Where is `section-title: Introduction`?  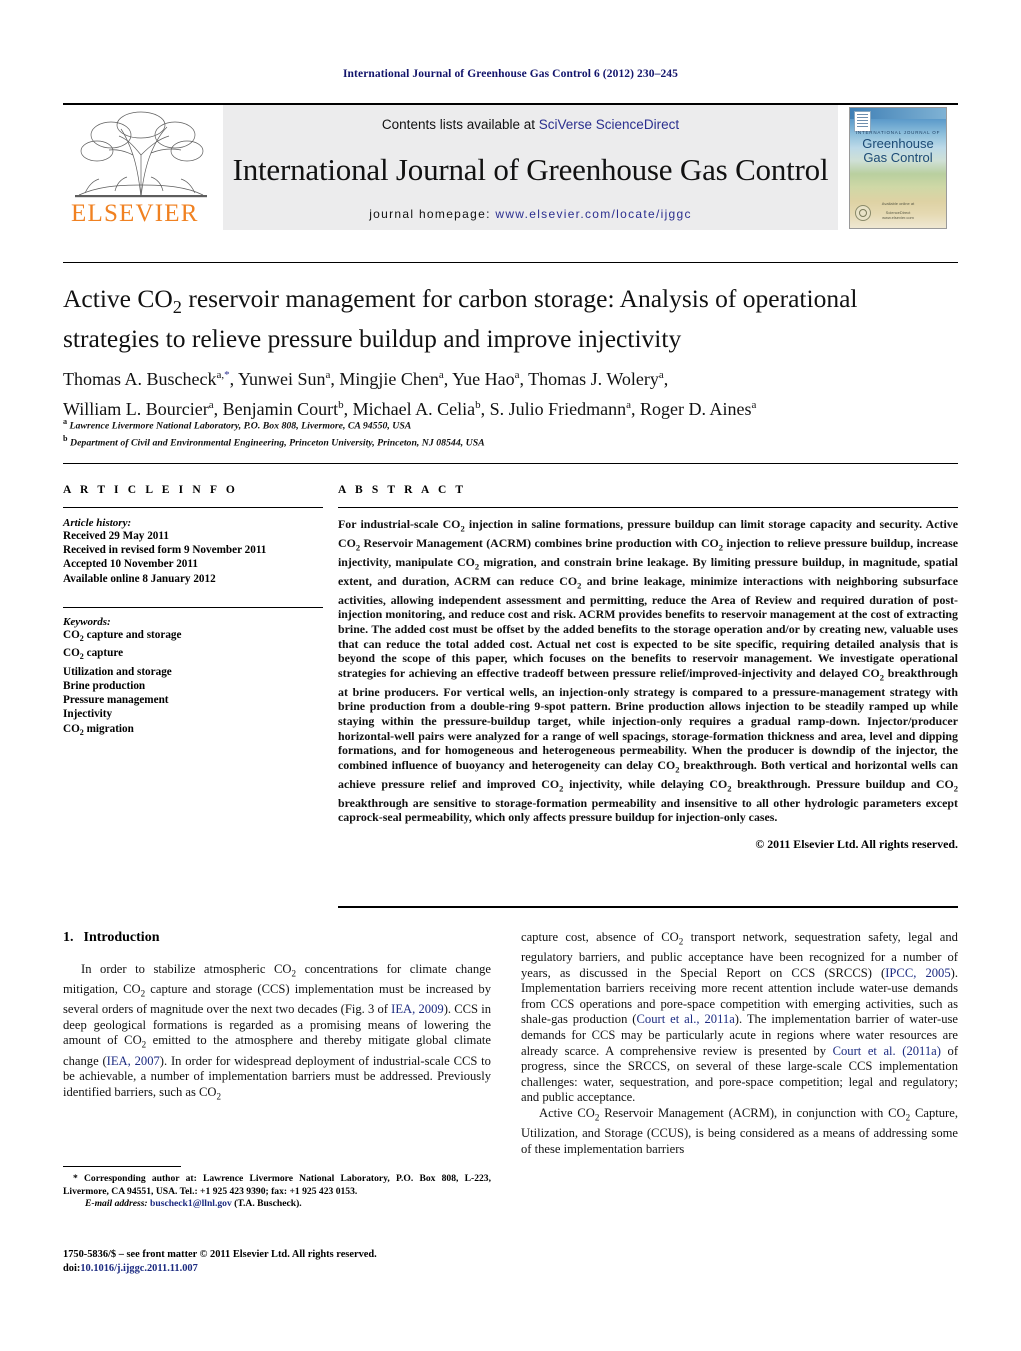
section-title: Introduction is located at coordinates (121, 937).